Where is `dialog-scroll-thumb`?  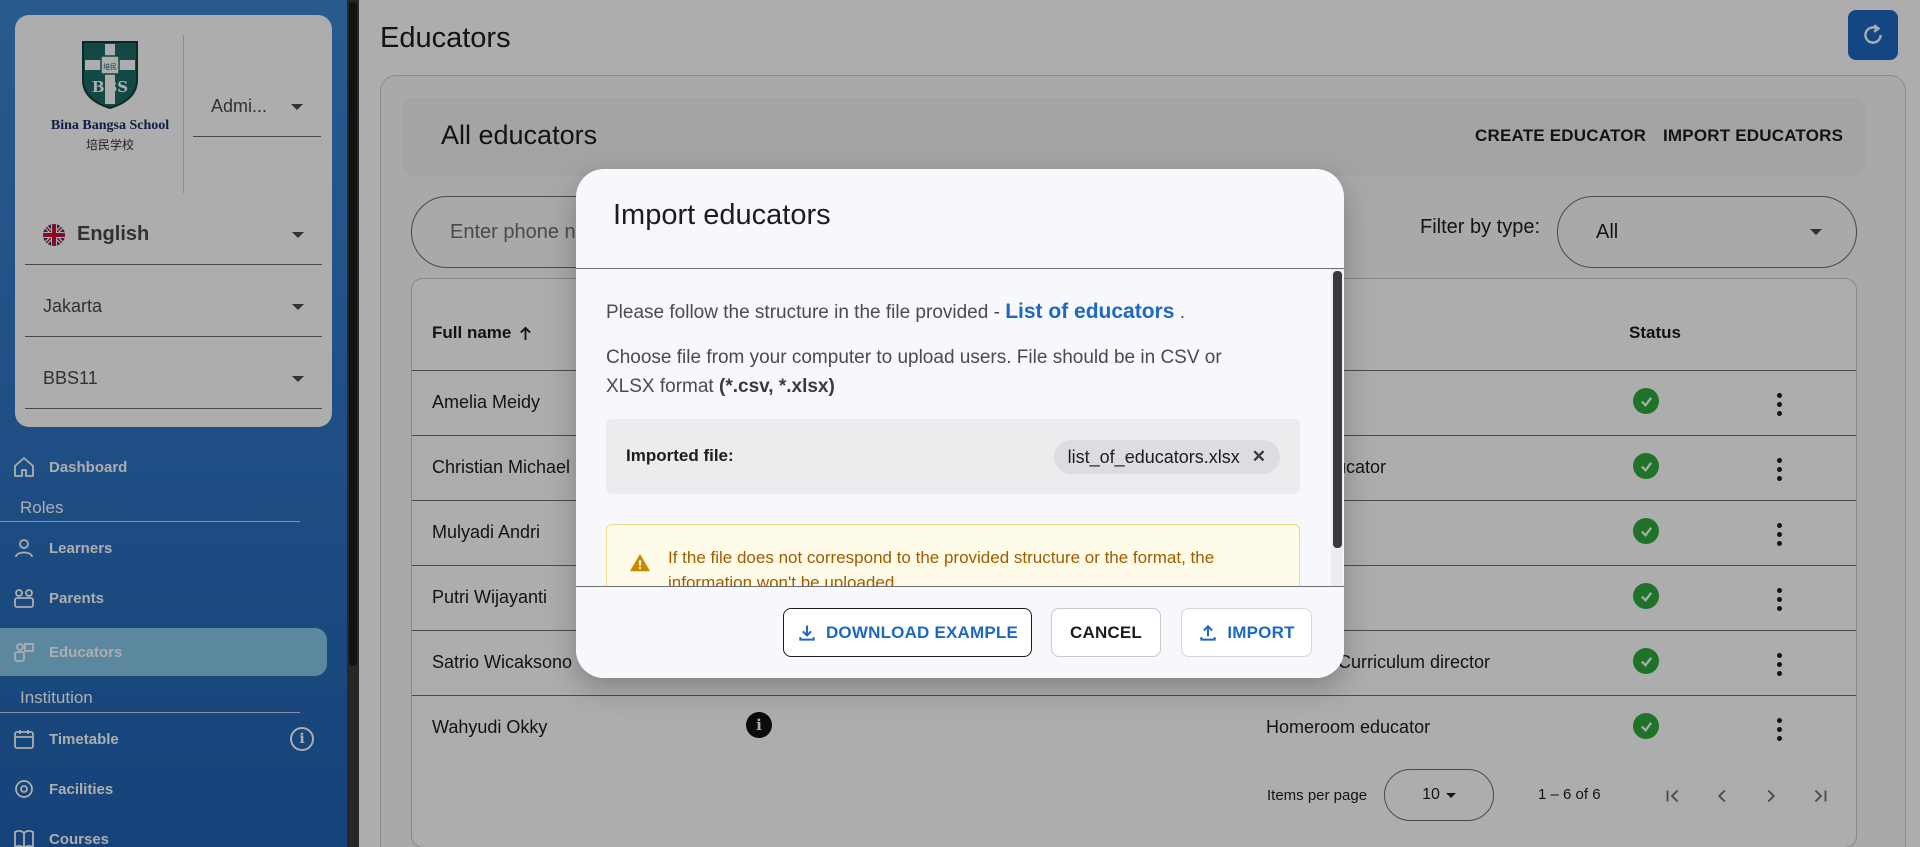
dialog-scroll-thumb is located at coordinates (1337, 409).